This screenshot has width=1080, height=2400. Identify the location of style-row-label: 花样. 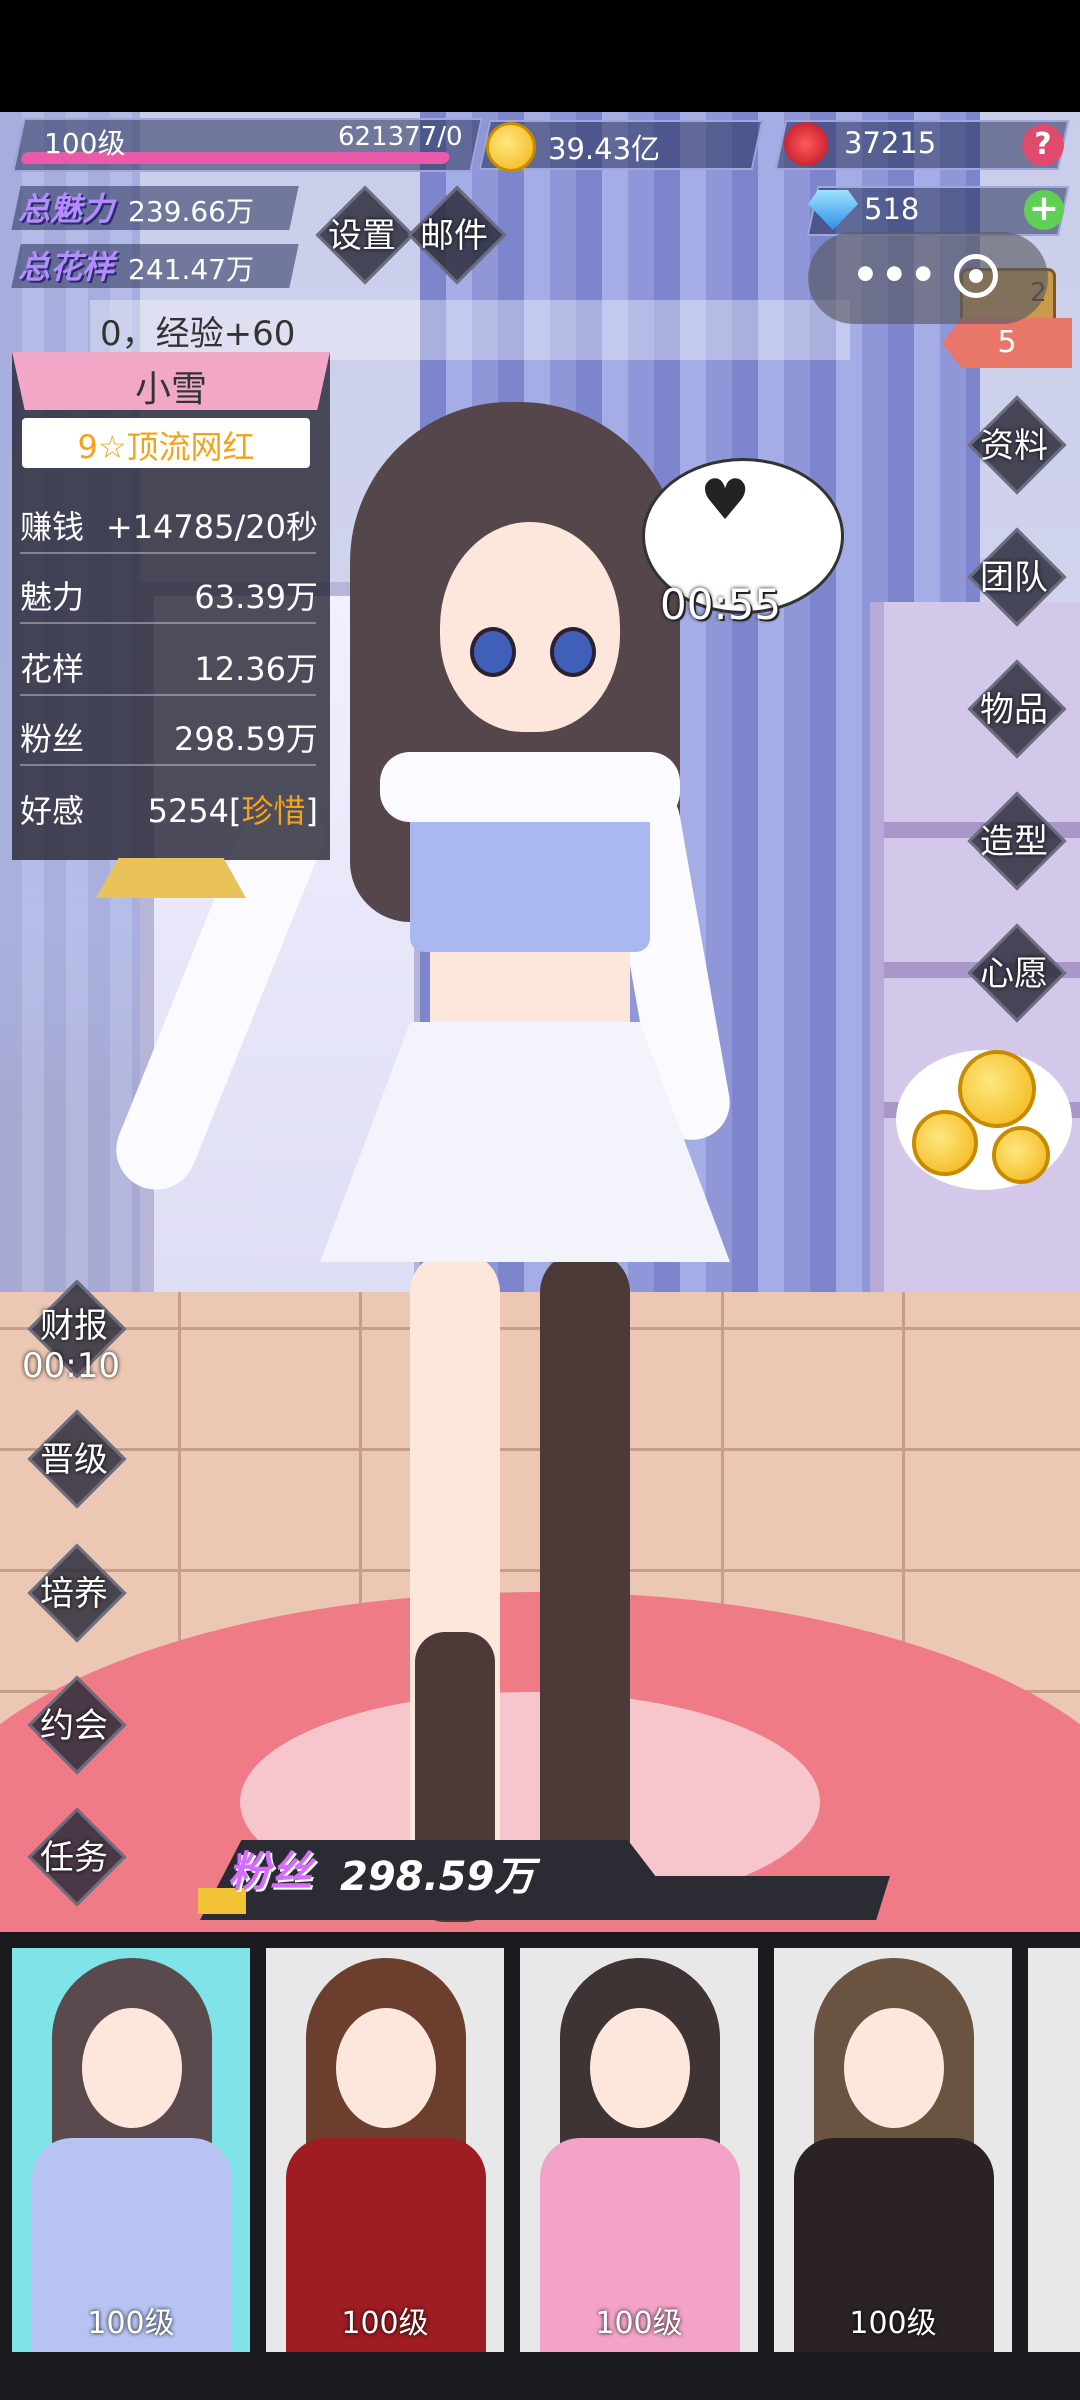
(52, 669).